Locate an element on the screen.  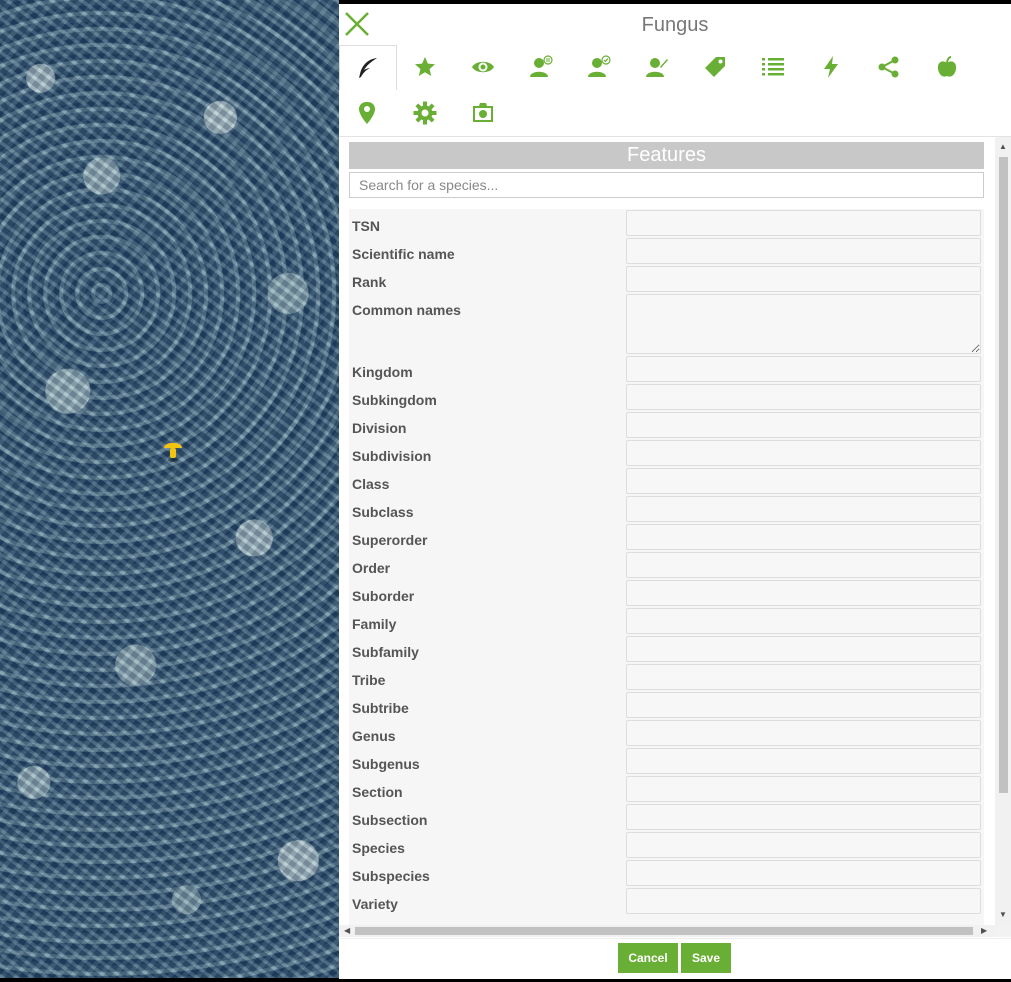
form-footer: Cancel Save is located at coordinates (675, 958).